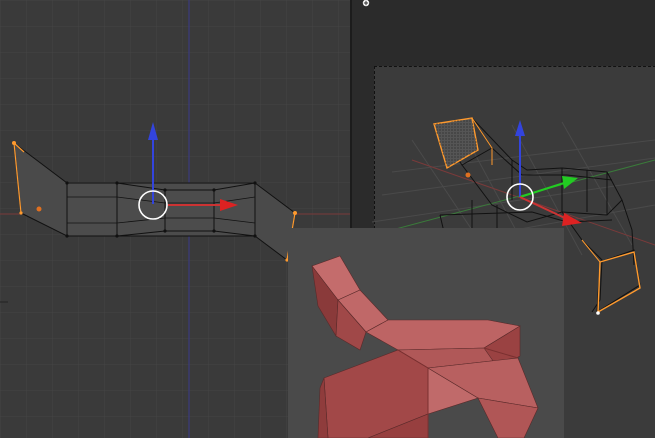 This screenshot has height=438, width=655. I want to click on y-arrow-icon, so click(570, 182).